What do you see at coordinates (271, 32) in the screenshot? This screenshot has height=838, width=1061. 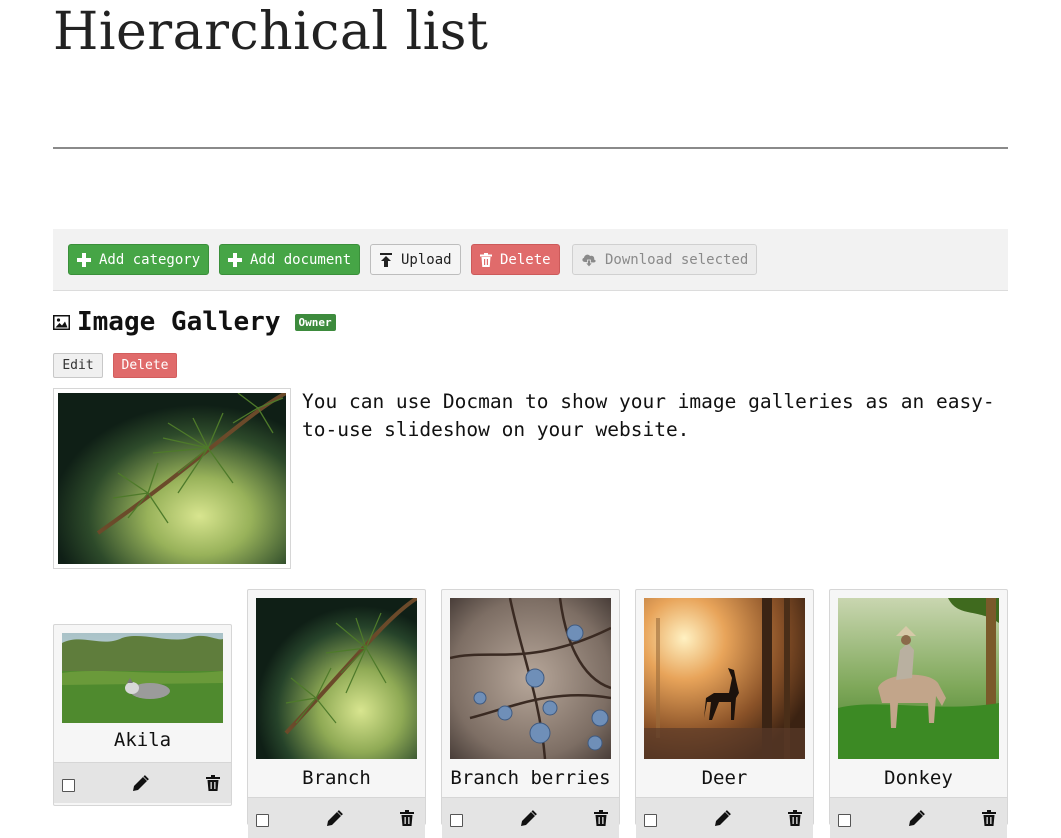 I see `page-title: Hierarchical list` at bounding box center [271, 32].